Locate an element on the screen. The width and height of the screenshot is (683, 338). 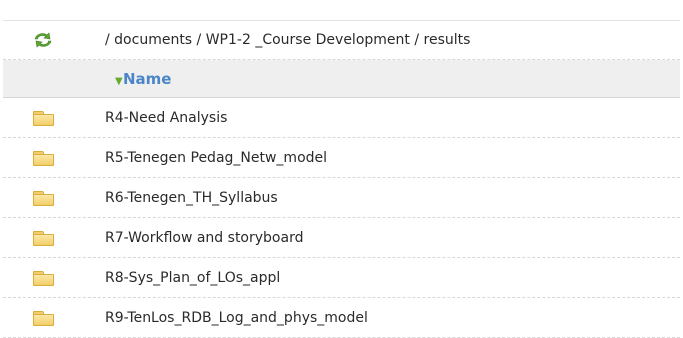
refresh-button is located at coordinates (43, 40).